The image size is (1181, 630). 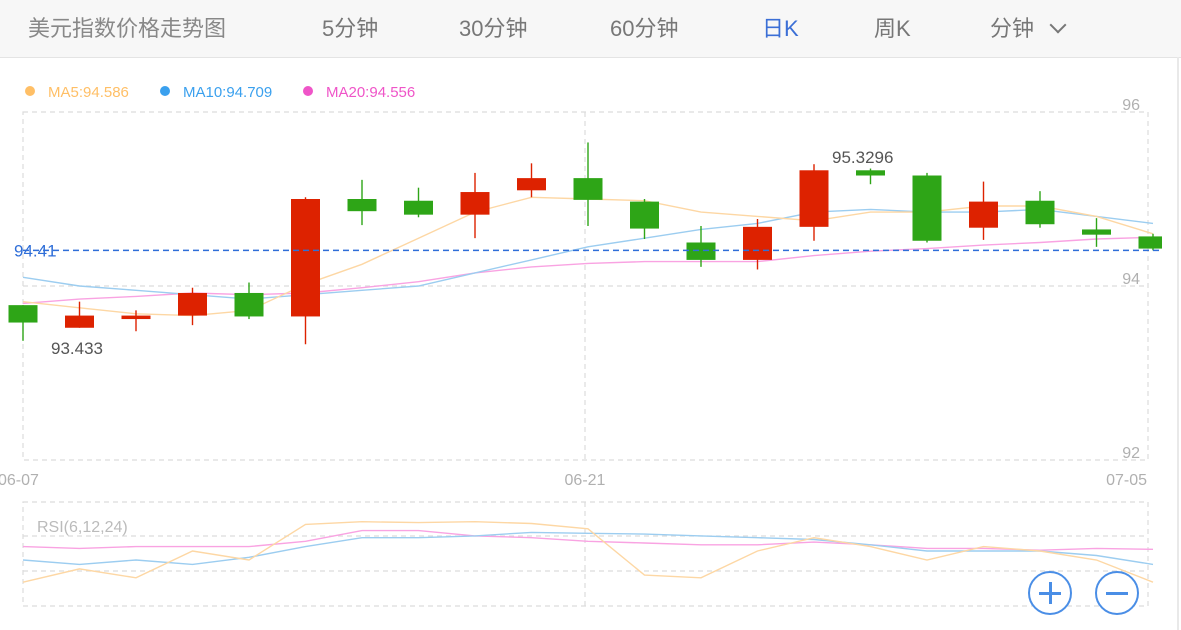 I want to click on y-tick-label: 96, so click(x=1131, y=105).